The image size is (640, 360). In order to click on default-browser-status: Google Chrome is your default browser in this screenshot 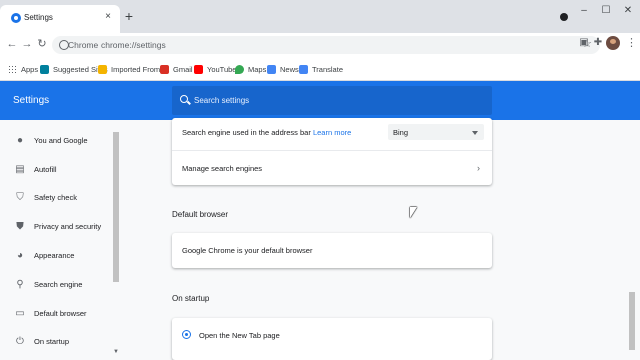, I will do `click(247, 250)`.